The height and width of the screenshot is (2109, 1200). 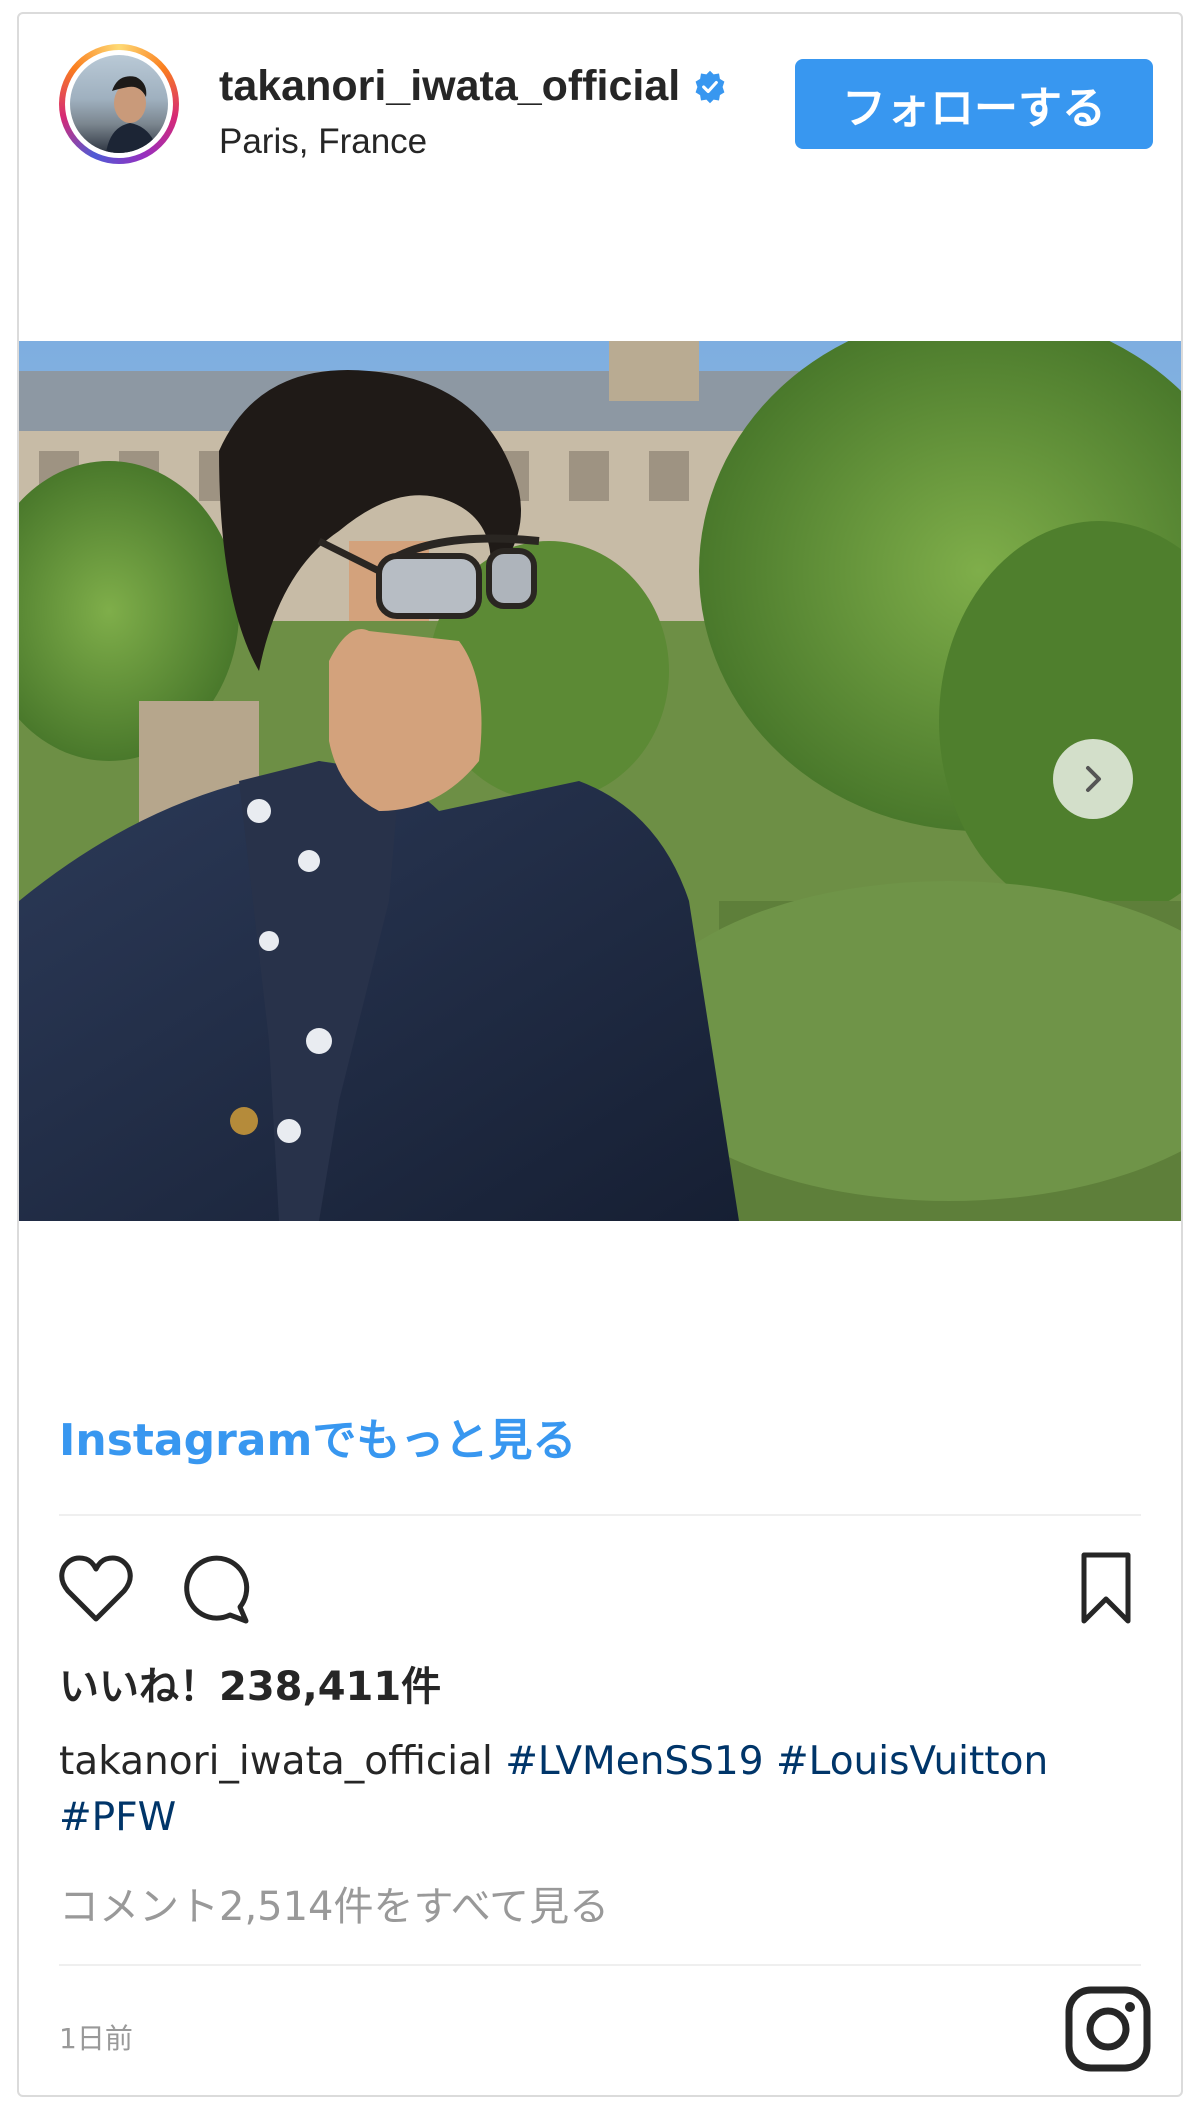 What do you see at coordinates (323, 142) in the screenshot?
I see `location-link: Paris, France` at bounding box center [323, 142].